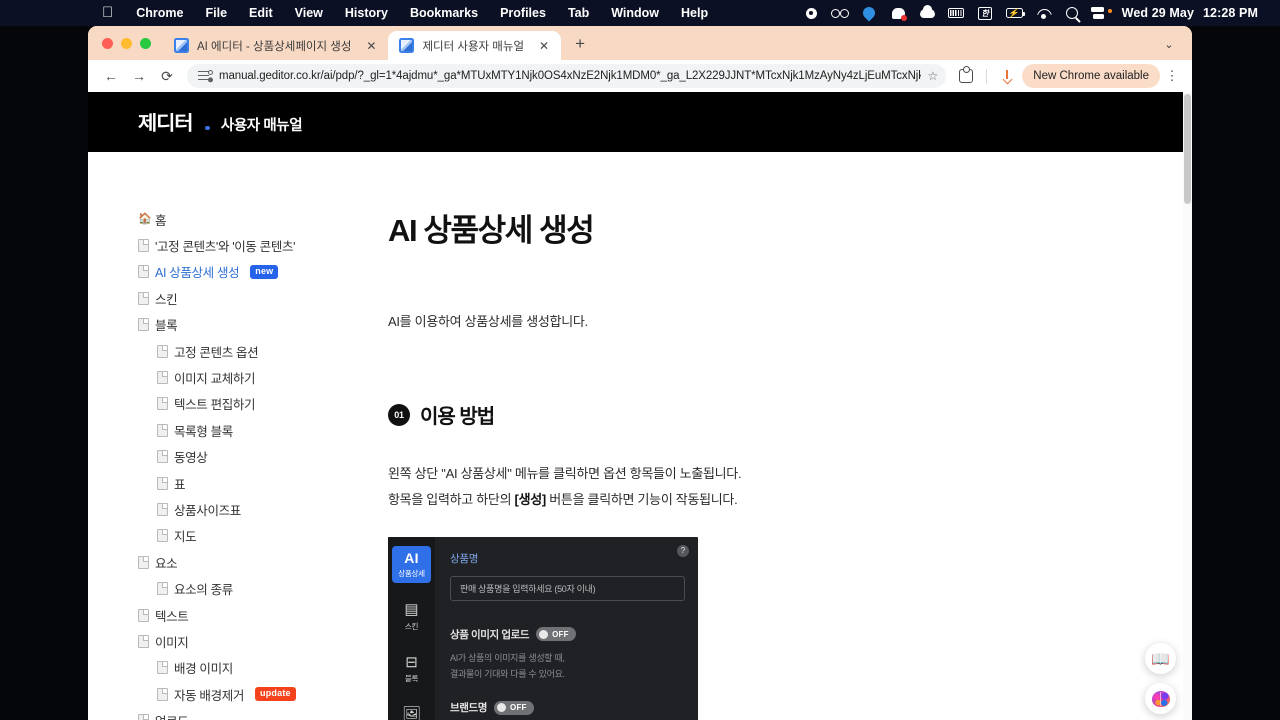  What do you see at coordinates (1169, 44) in the screenshot?
I see `chevron-down-icon: ⌄` at bounding box center [1169, 44].